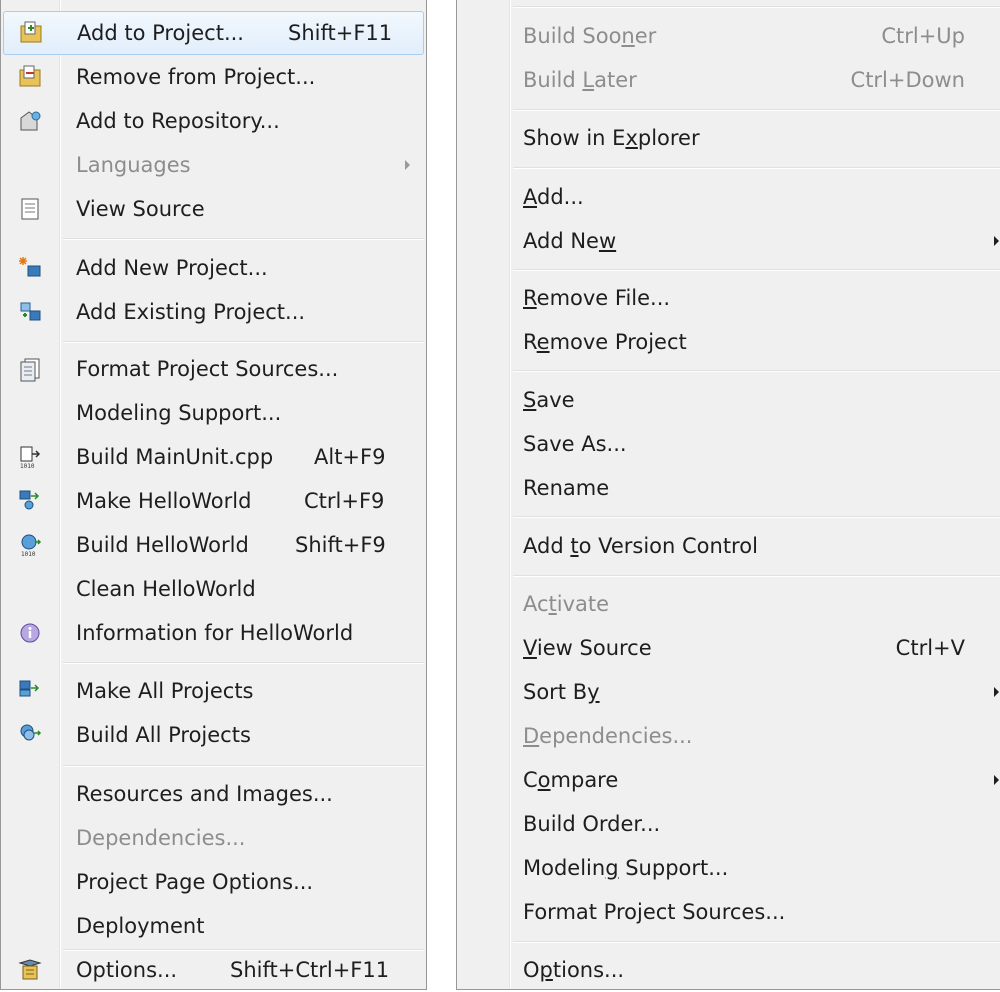 The image size is (1000, 992). Describe the element at coordinates (729, 780) in the screenshot. I see `menu-item-compare: Compare` at that location.